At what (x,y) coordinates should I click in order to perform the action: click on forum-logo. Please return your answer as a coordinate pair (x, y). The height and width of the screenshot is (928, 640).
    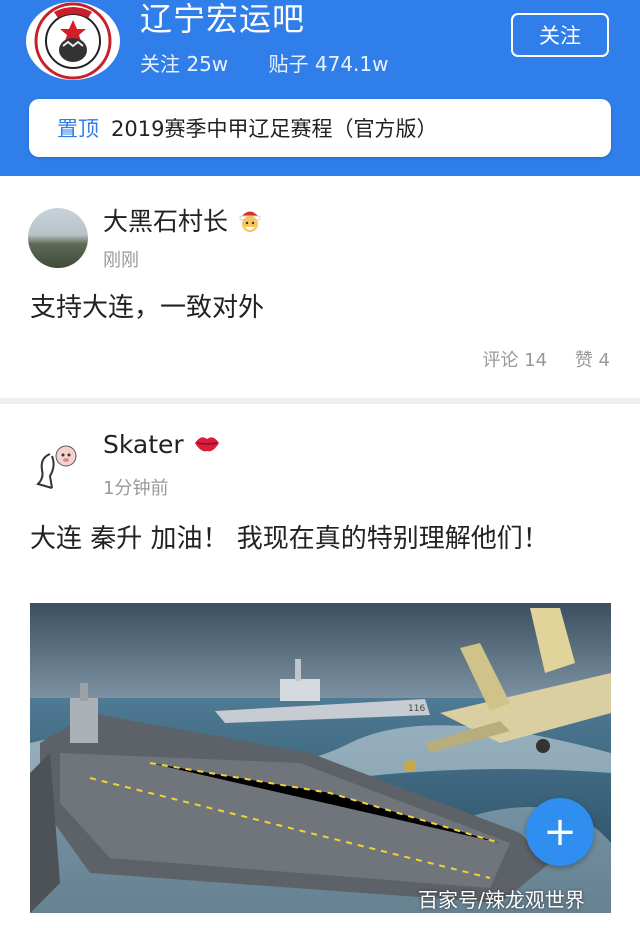
    Looking at the image, I should click on (73, 41).